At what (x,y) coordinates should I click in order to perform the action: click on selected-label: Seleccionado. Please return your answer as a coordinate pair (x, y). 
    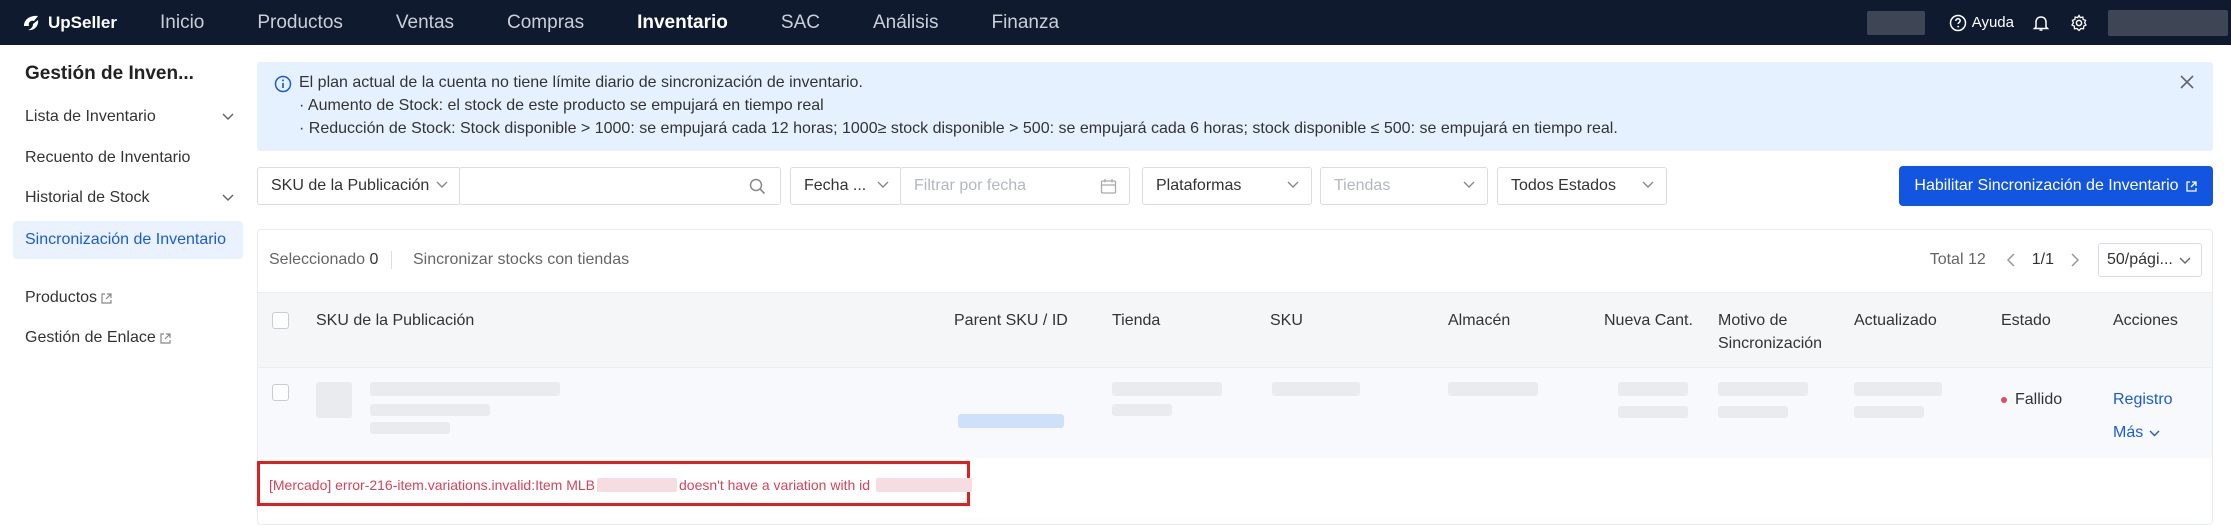
    Looking at the image, I should click on (317, 259).